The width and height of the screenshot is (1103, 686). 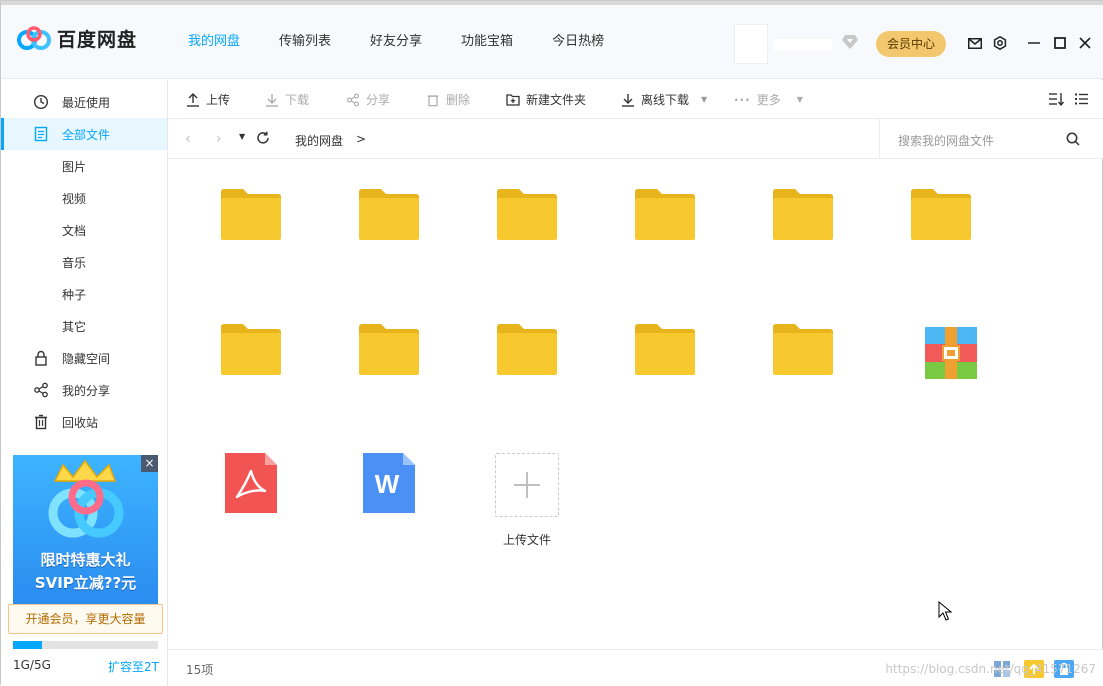 What do you see at coordinates (297, 100) in the screenshot?
I see `download-label: 下载` at bounding box center [297, 100].